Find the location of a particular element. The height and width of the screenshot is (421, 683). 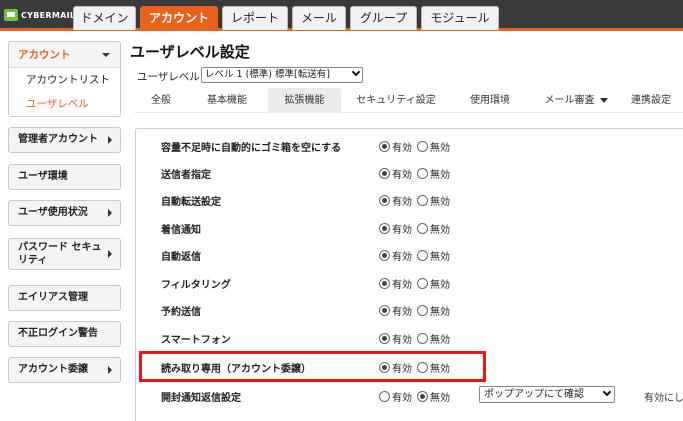

sidebar-item-password-security: パスワード セキュリティ is located at coordinates (64, 254).